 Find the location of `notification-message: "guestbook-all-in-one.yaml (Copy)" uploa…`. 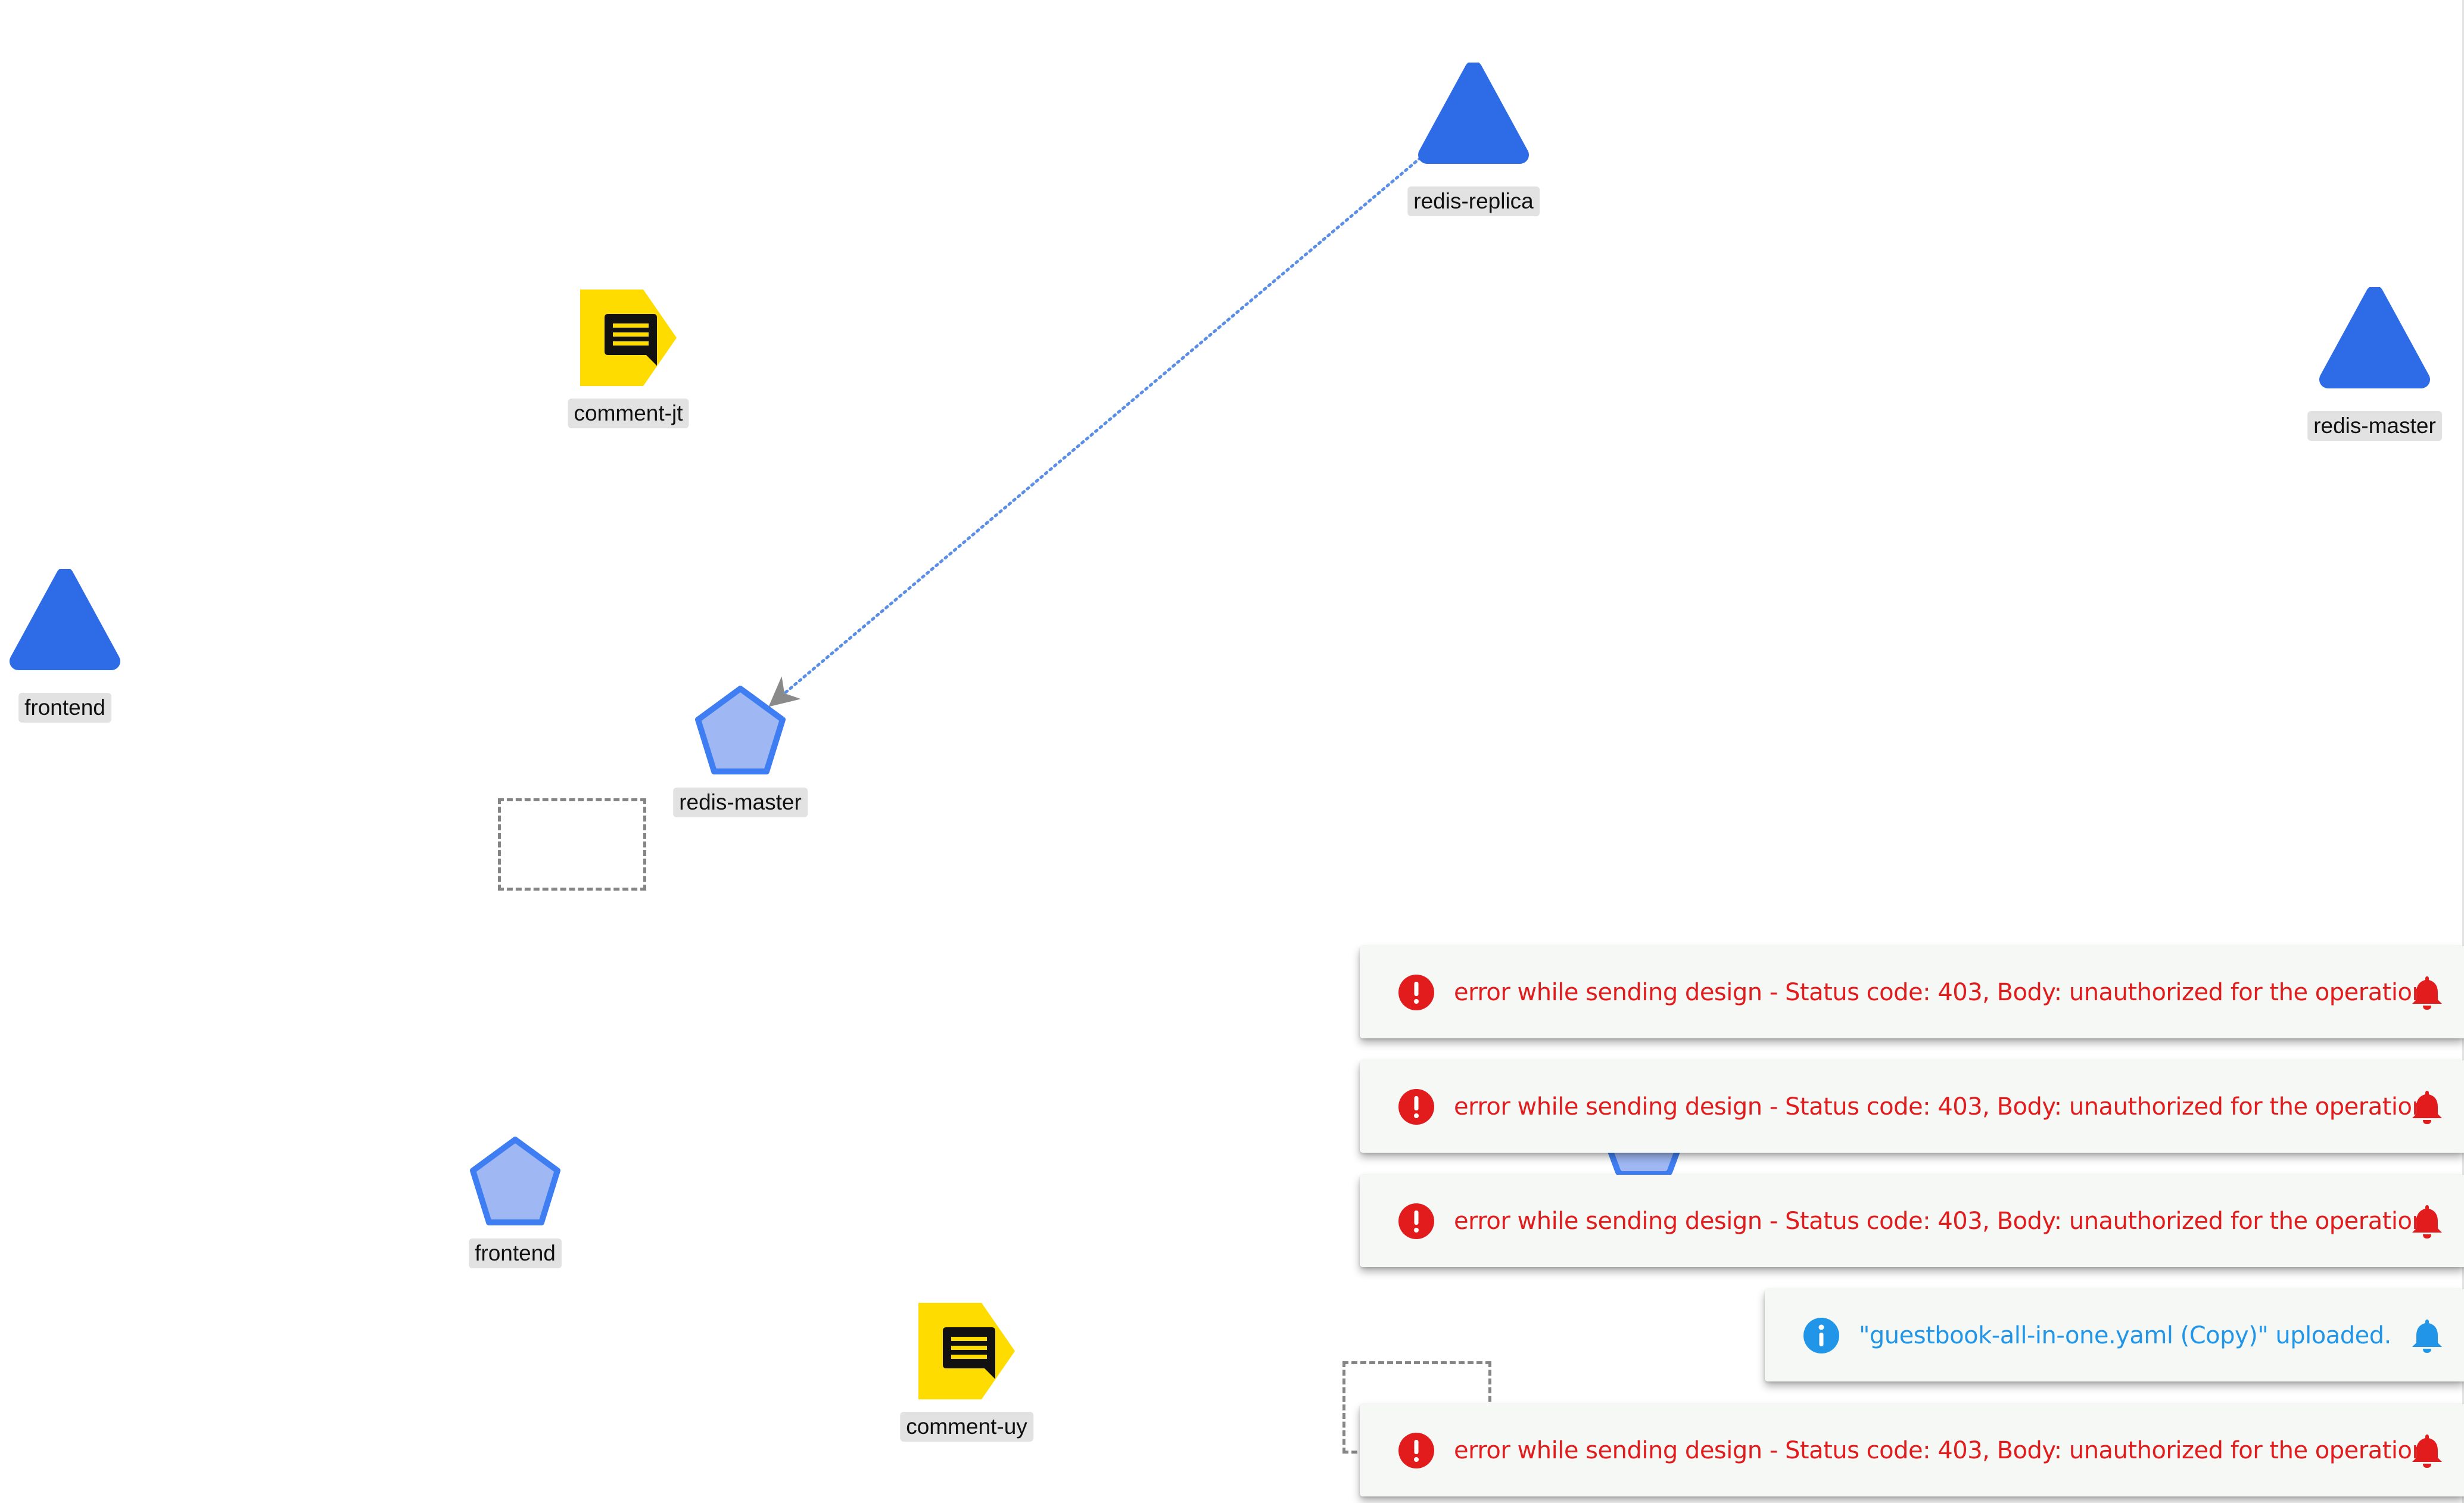

notification-message: "guestbook-all-in-one.yaml (Copy)" uploa… is located at coordinates (2125, 1335).